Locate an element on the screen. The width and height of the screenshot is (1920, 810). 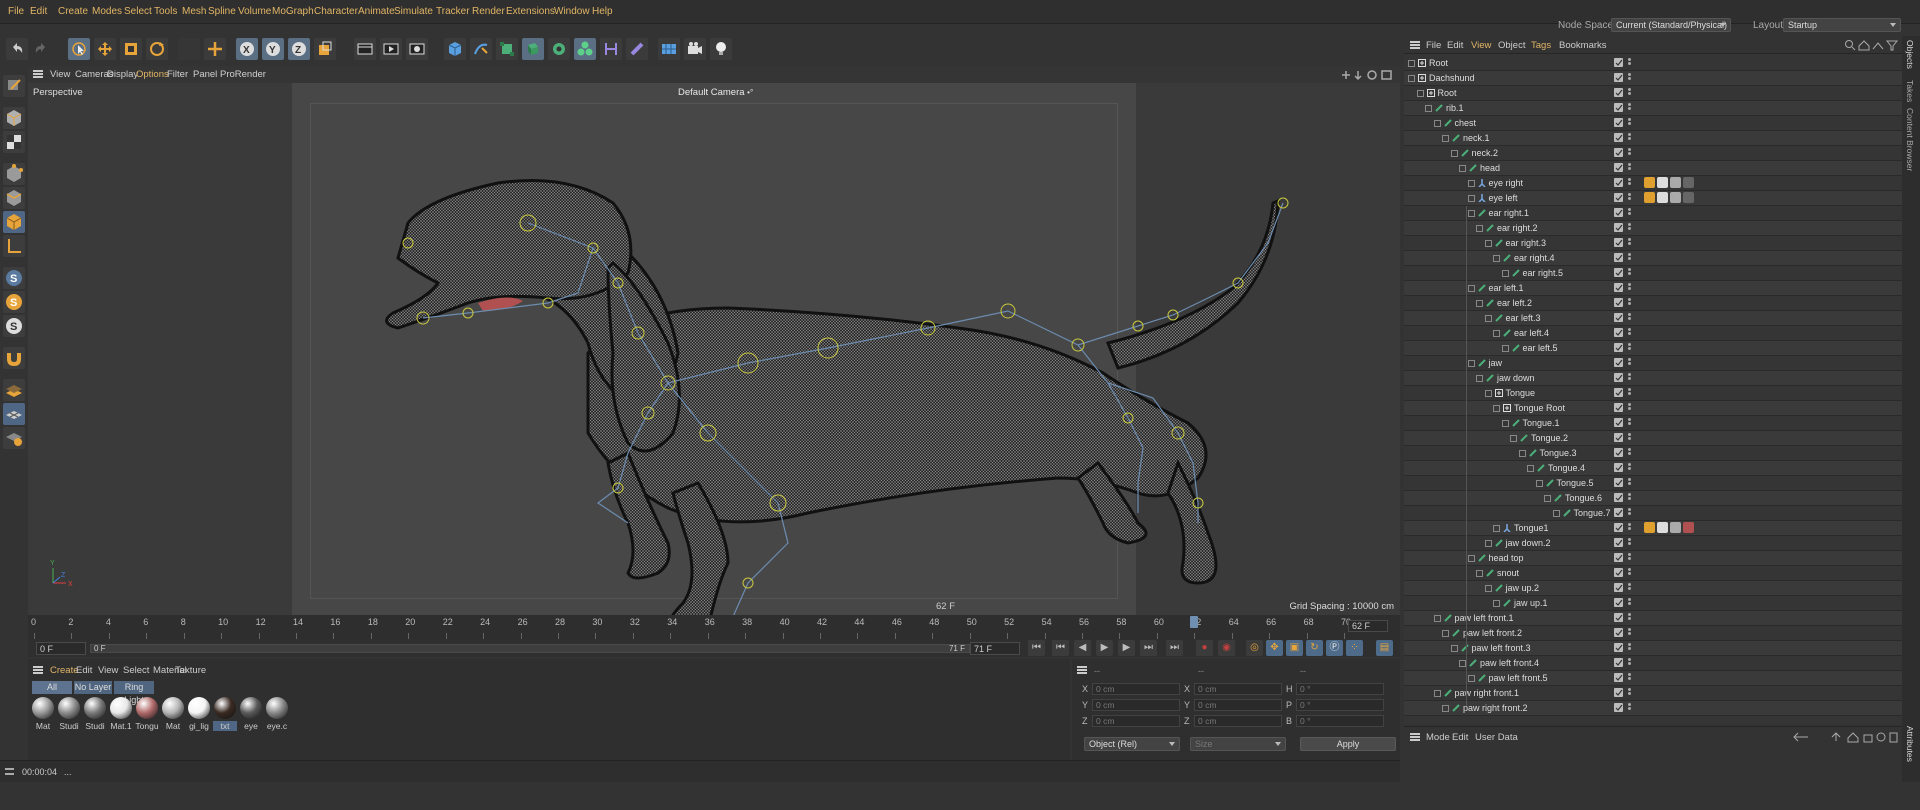
material-menu-view: View is located at coordinates (108, 670).